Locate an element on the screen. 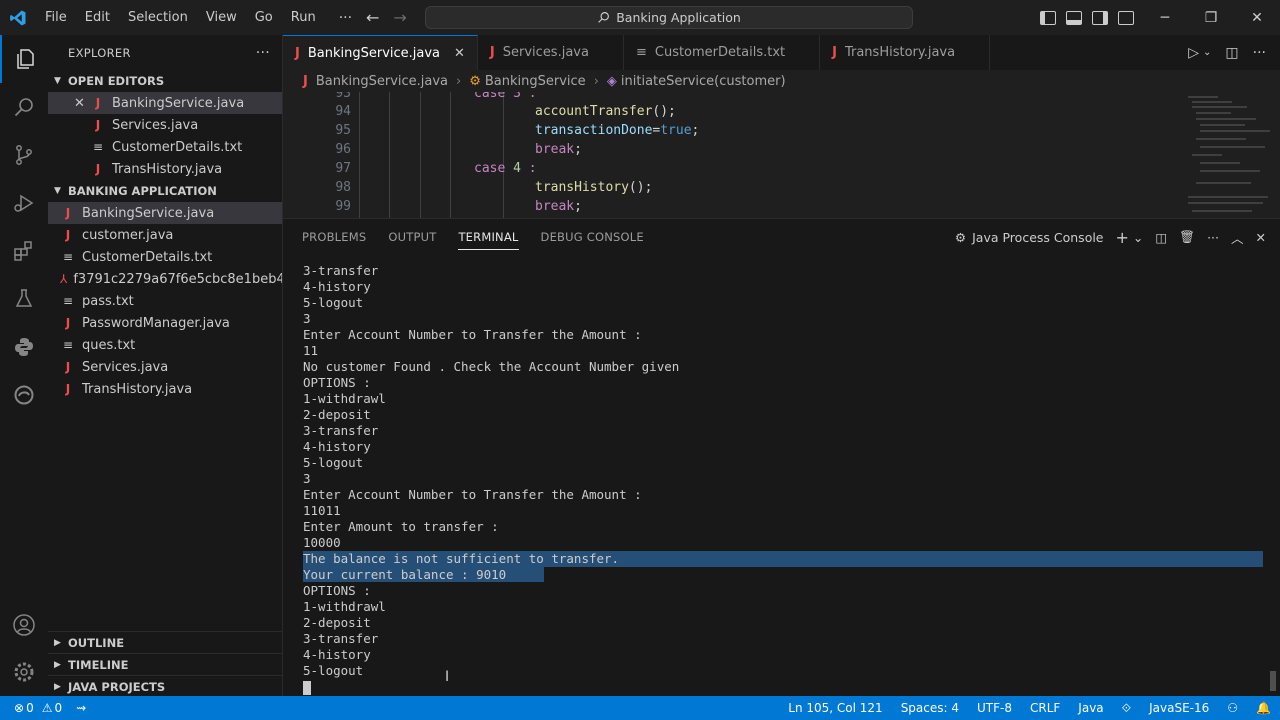 Image resolution: width=1280 pixels, height=720 pixels. panel-tab-debug-console: DEBUG CONSOLE is located at coordinates (592, 237).